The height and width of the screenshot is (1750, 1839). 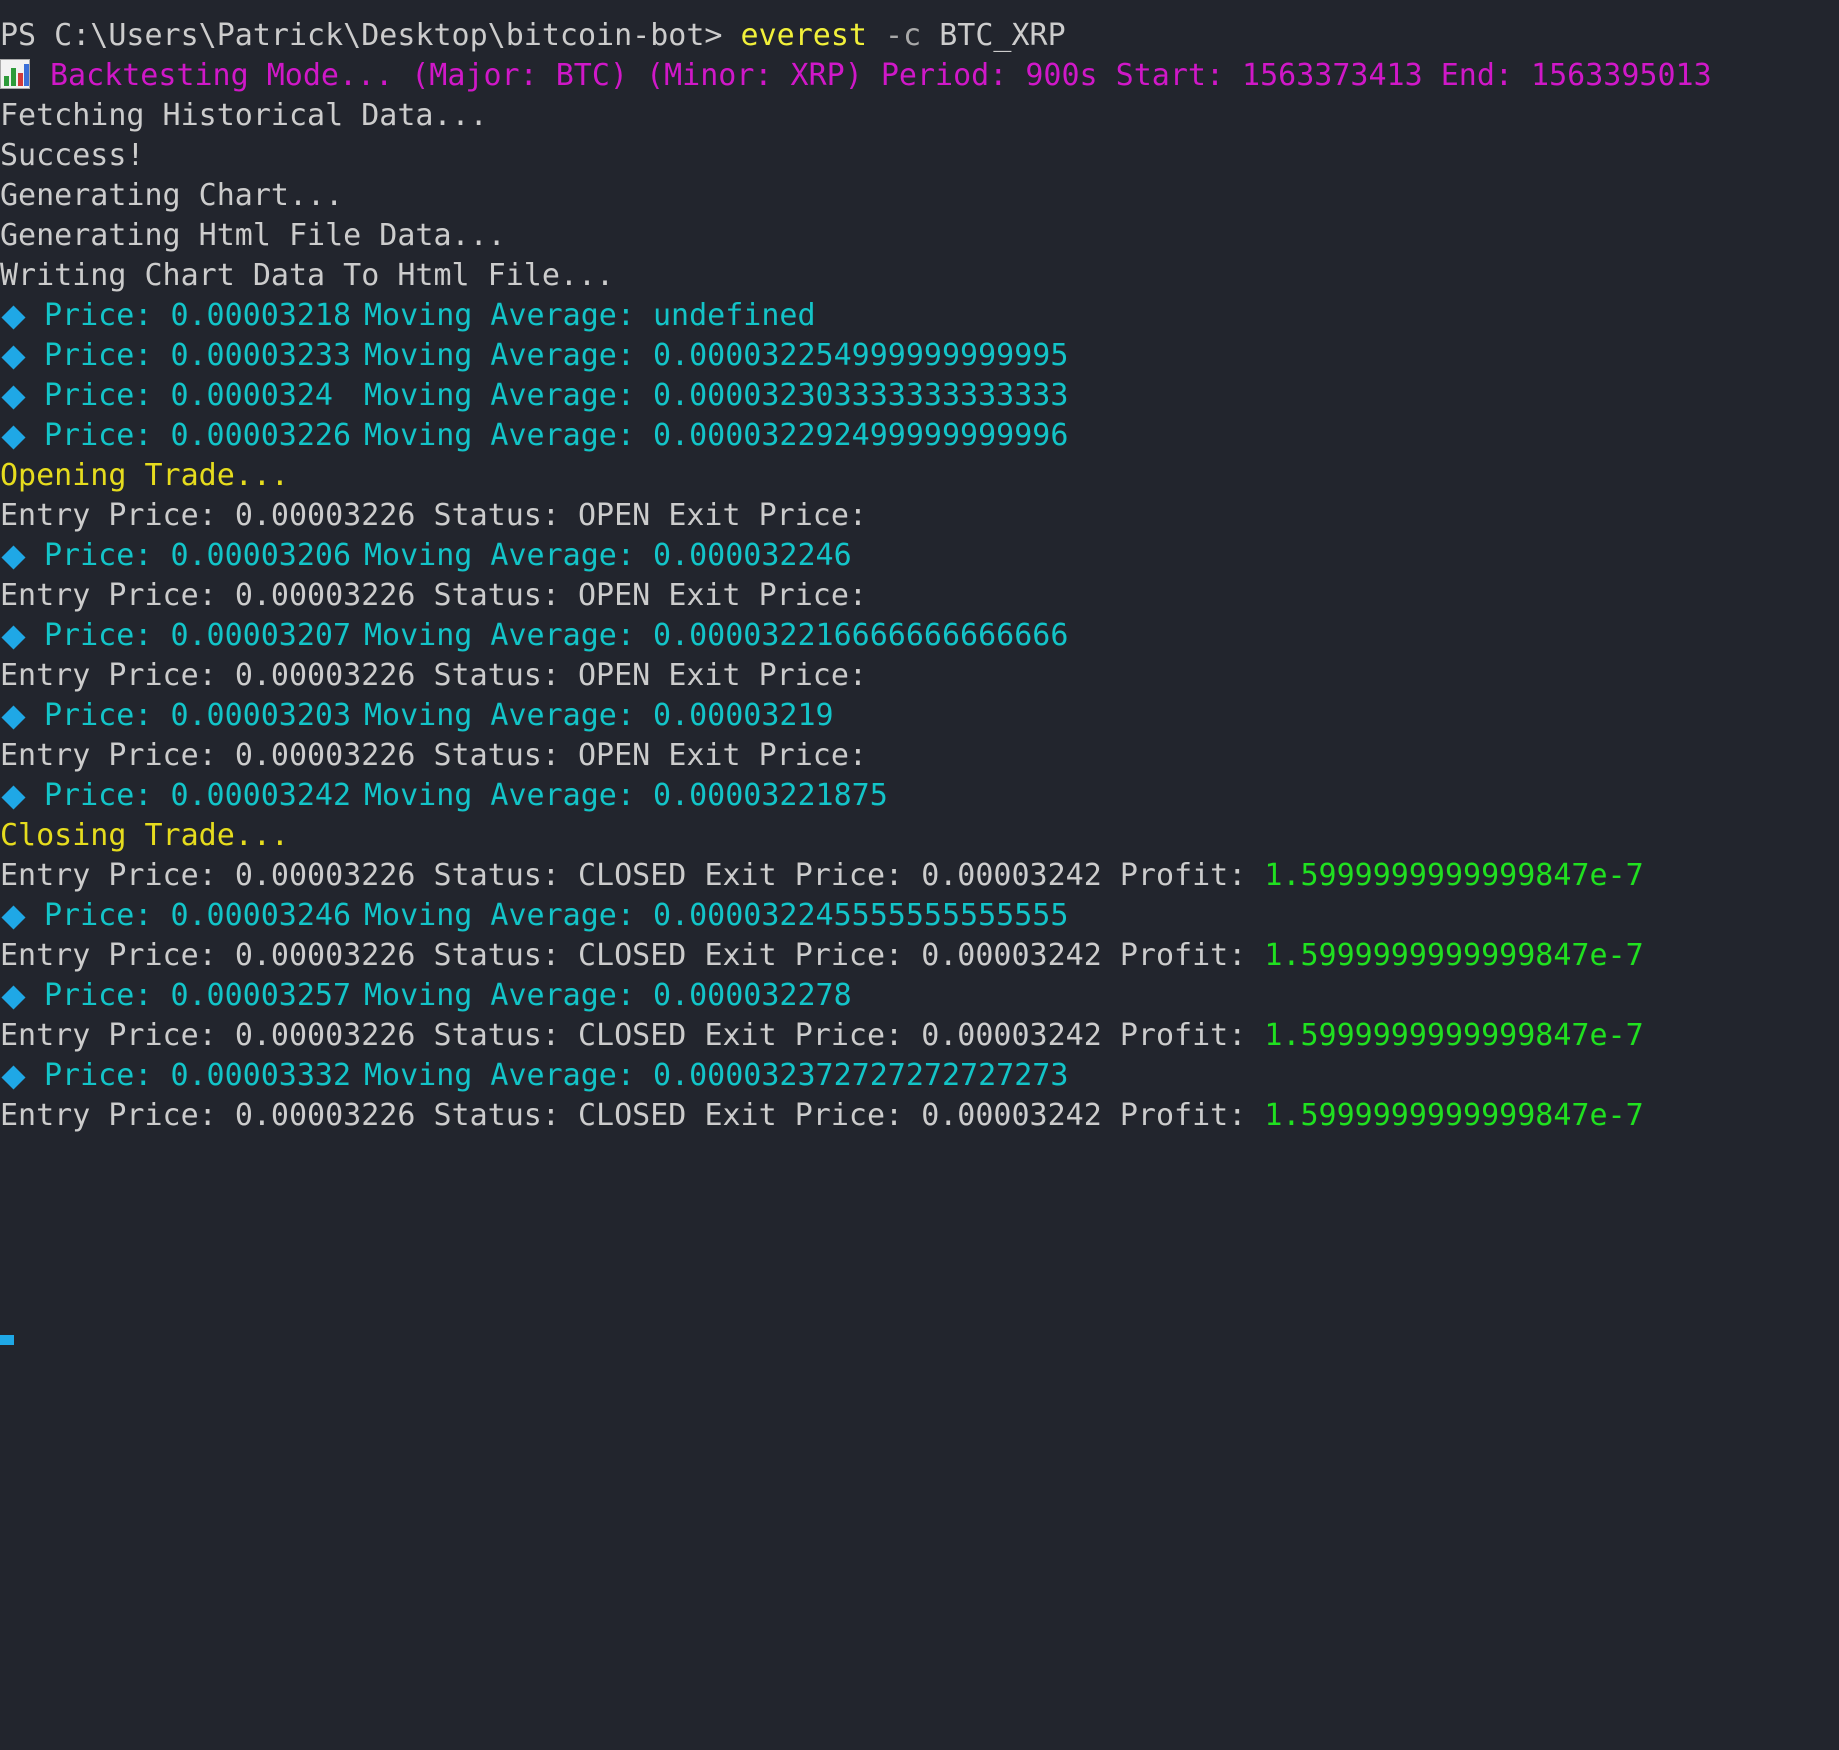 I want to click on price-value: 0.00003203, so click(x=261, y=715).